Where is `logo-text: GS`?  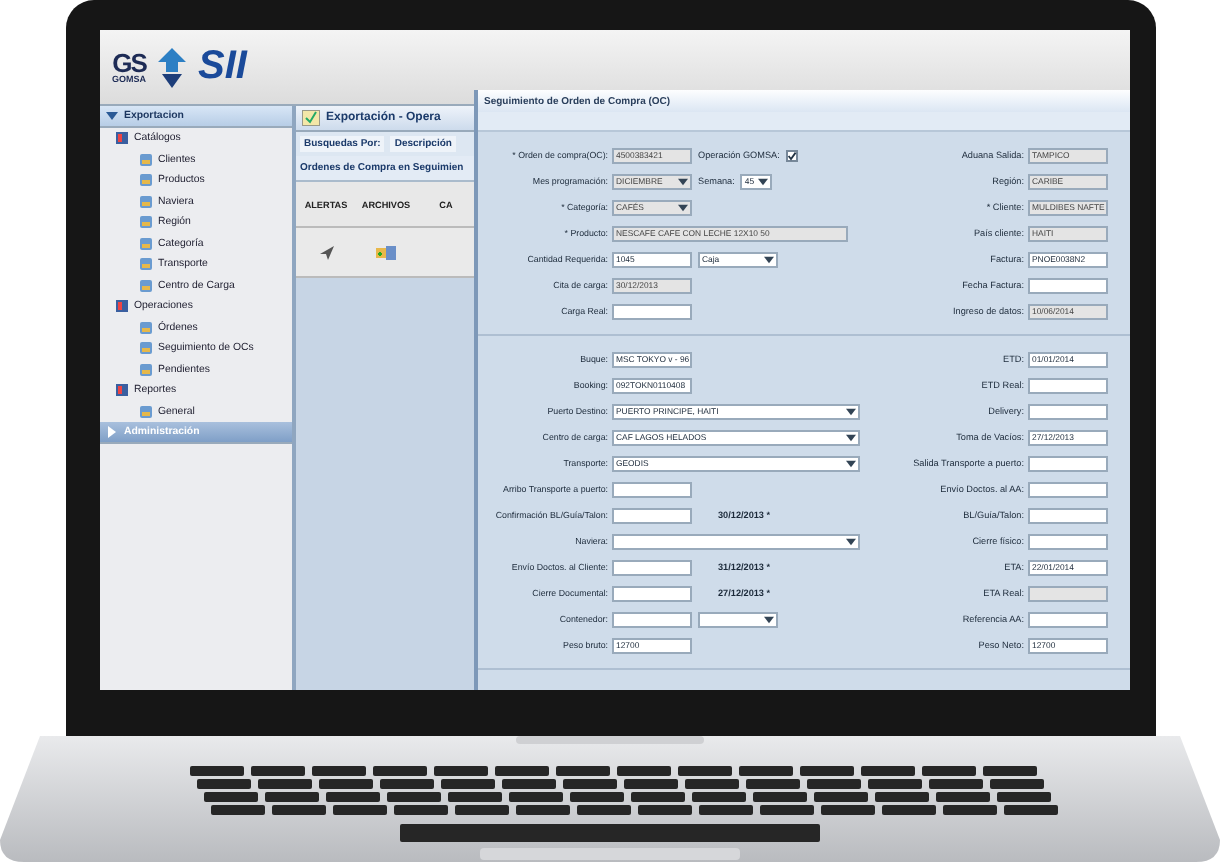
logo-text: GS is located at coordinates (129, 62).